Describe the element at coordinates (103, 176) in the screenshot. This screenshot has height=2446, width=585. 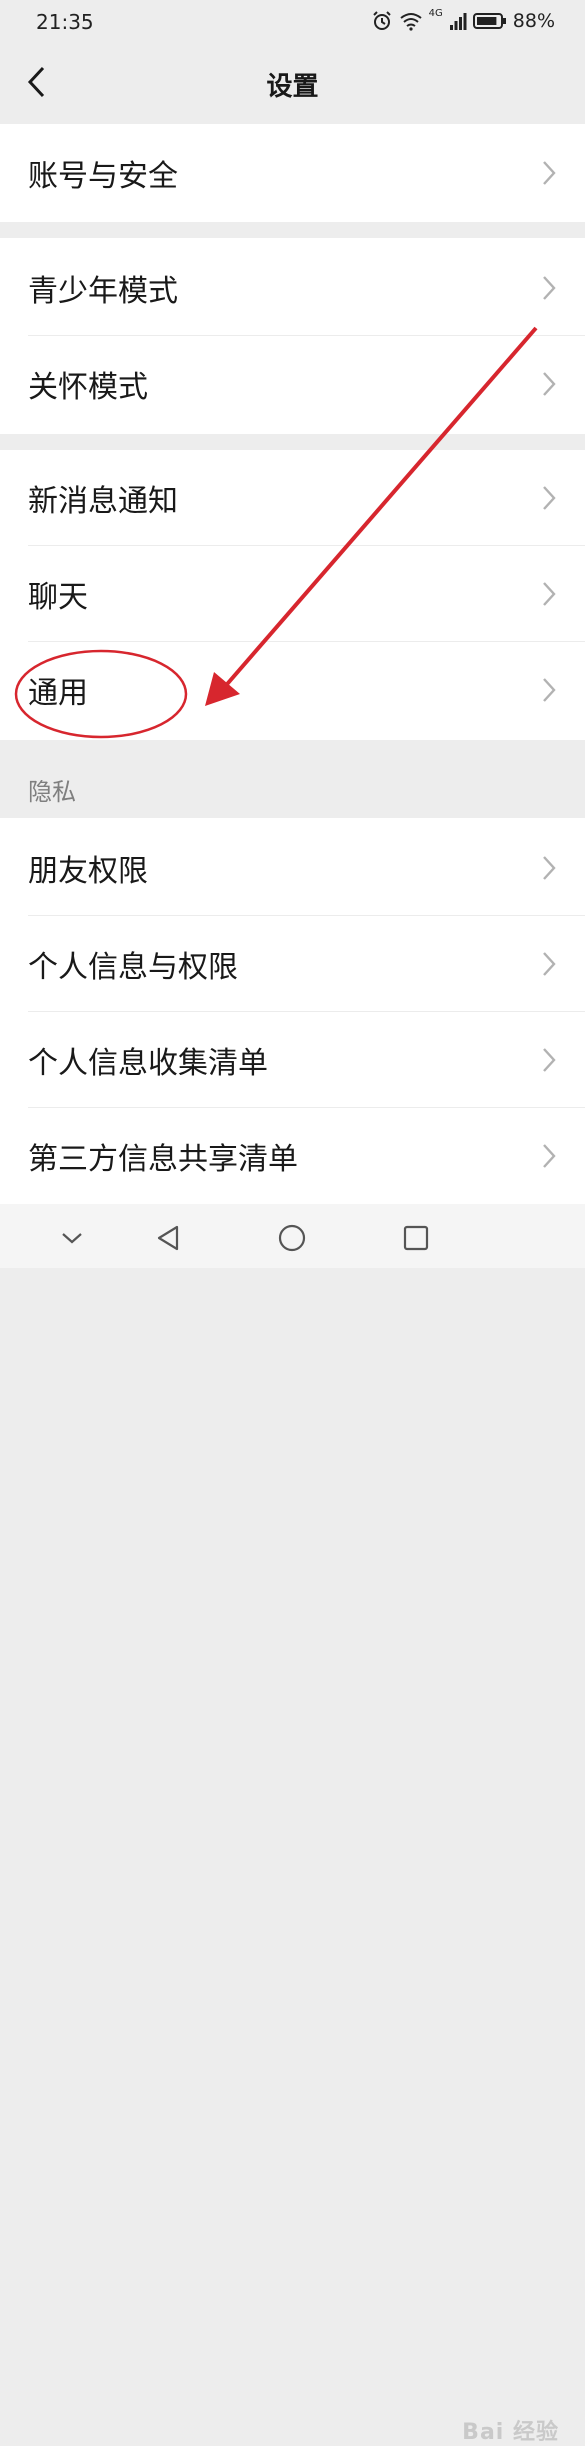
I see `settings-item-label: 账号与安全` at that location.